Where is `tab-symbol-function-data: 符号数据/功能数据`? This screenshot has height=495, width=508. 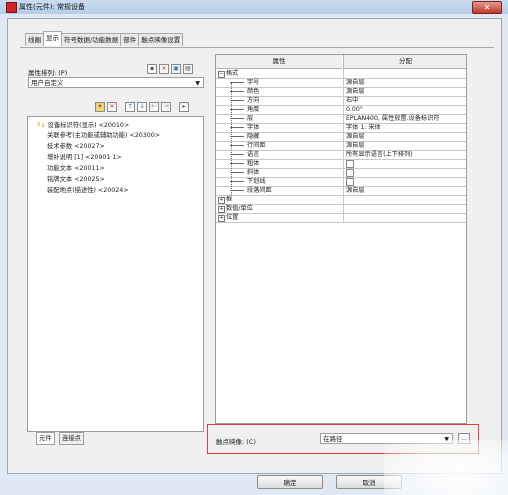
tab-symbol-function-data: 符号数据/功能数据 is located at coordinates (91, 39).